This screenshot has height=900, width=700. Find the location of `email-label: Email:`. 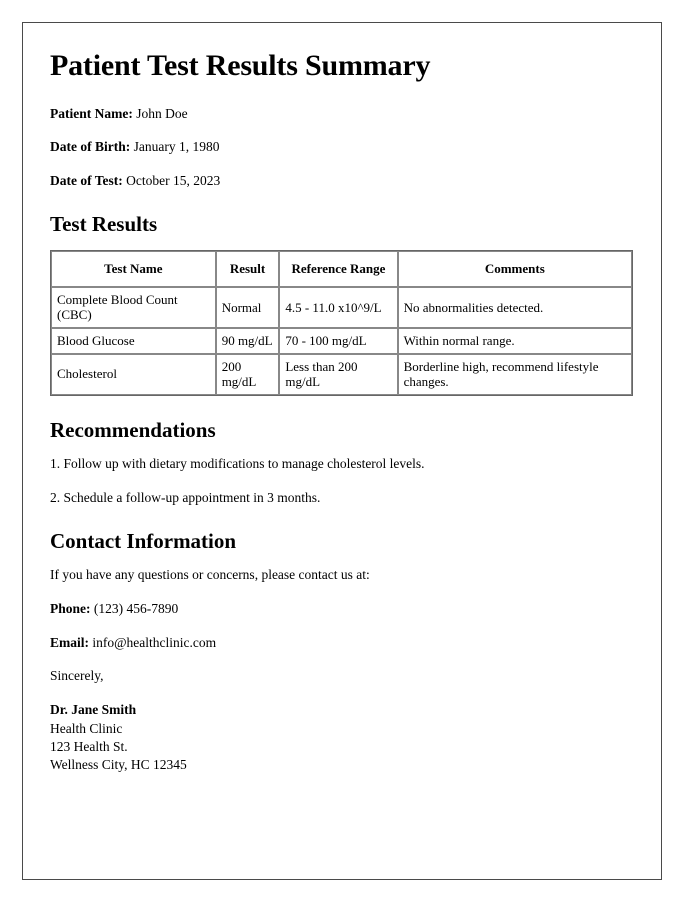

email-label: Email: is located at coordinates (69, 642).